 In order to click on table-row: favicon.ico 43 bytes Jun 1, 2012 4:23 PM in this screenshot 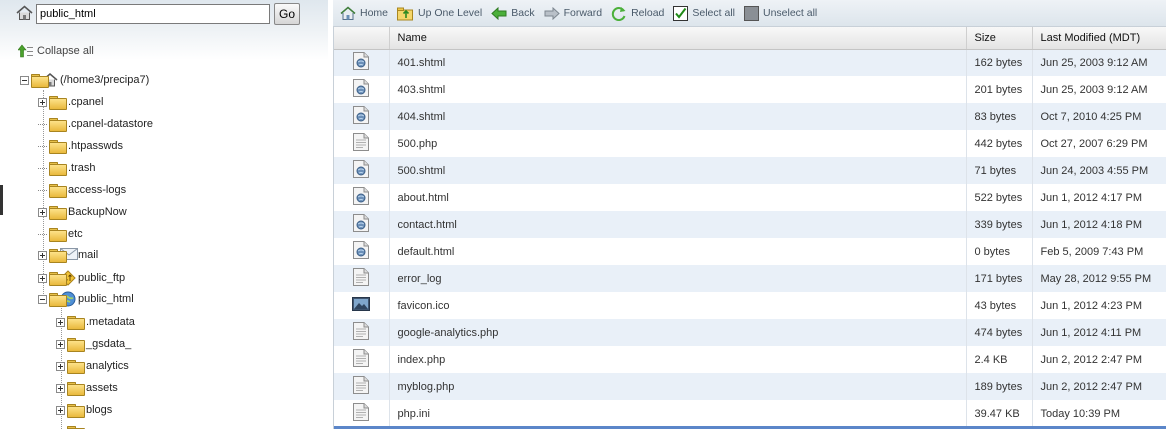, I will do `click(750, 305)`.